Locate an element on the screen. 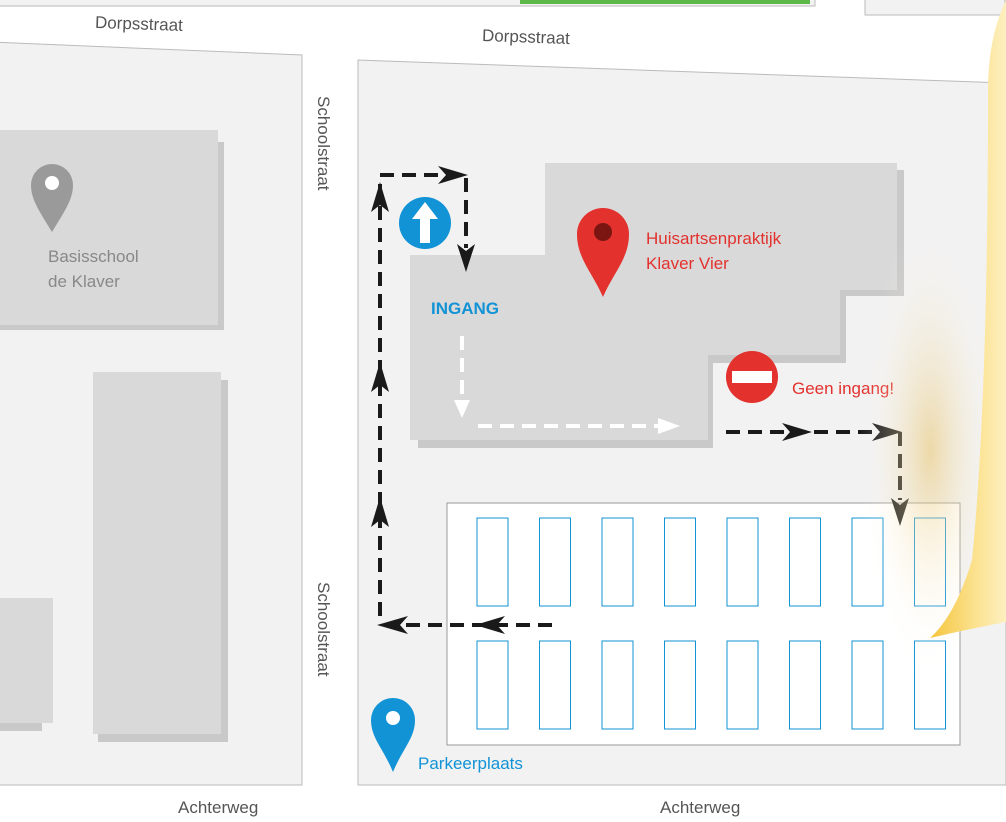  street-label-bottom-right: Achterweg is located at coordinates (700, 807).